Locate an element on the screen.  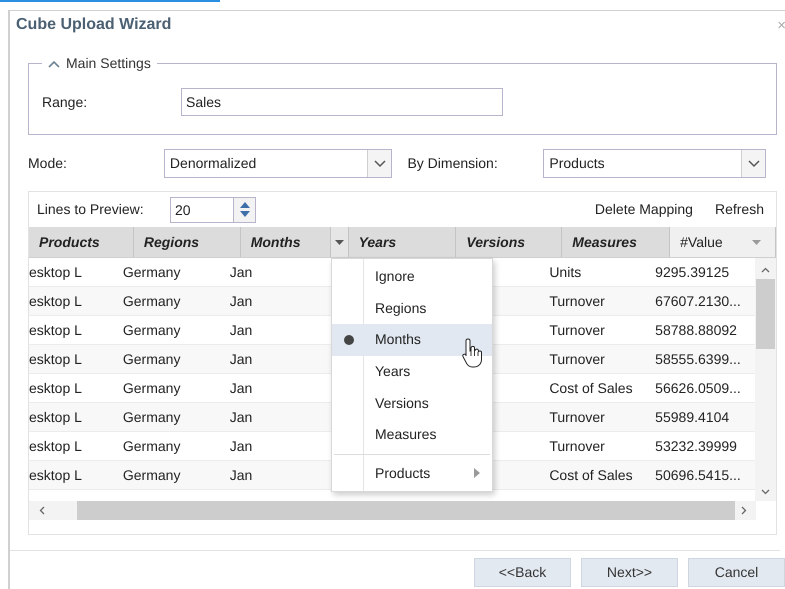
mode-dropdown: Denormalized is located at coordinates (278, 163).